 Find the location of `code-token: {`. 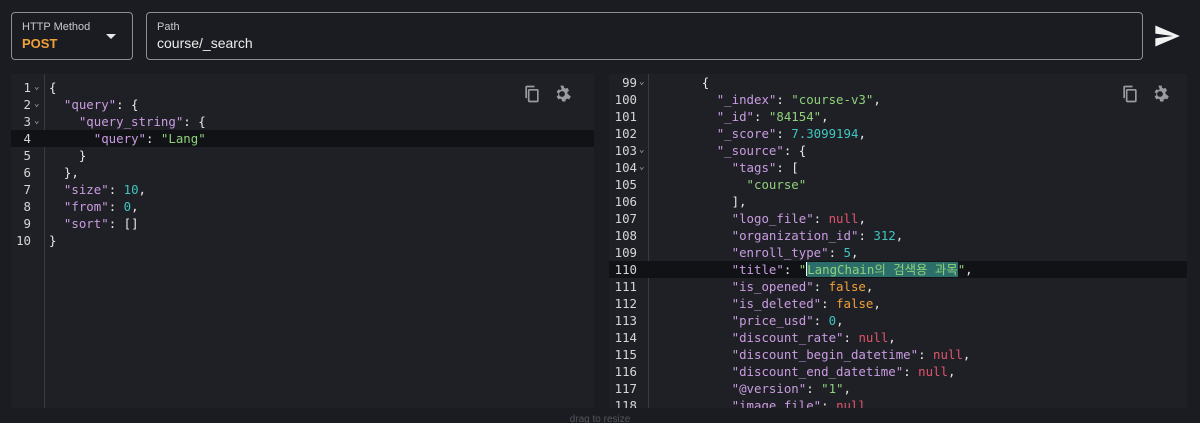

code-token: { is located at coordinates (683, 82).